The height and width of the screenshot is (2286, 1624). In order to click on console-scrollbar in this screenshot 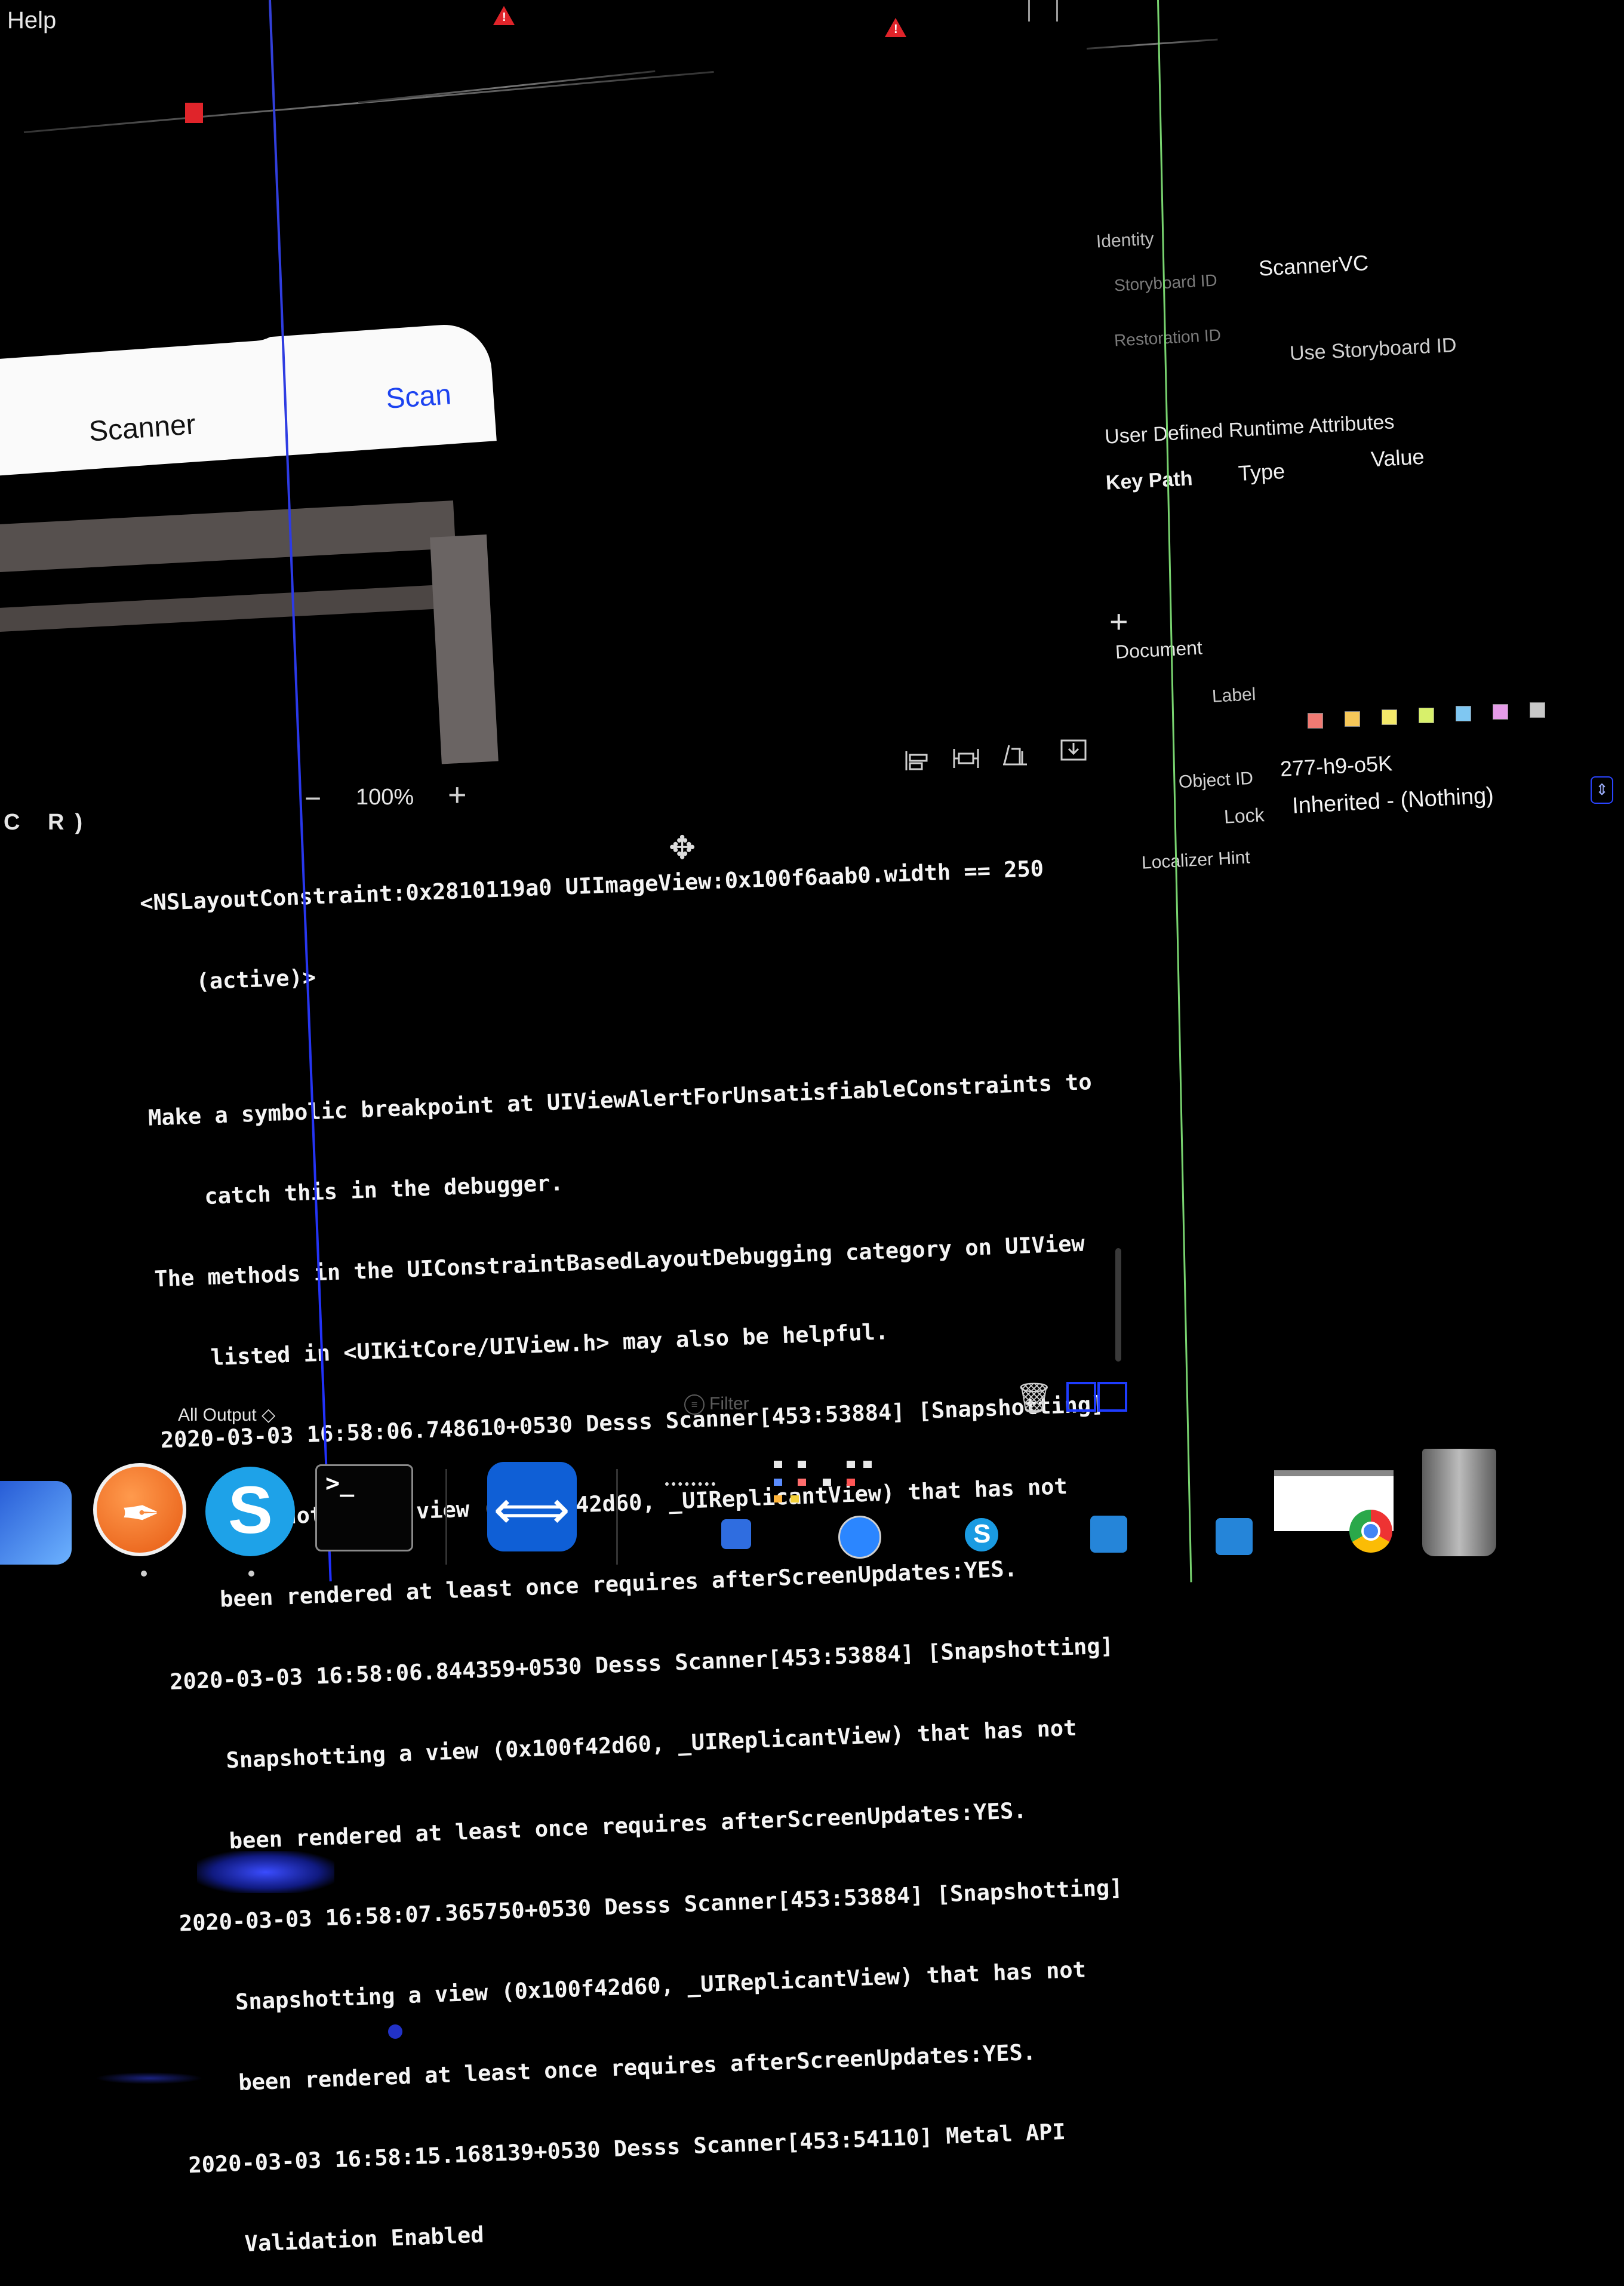, I will do `click(1118, 1305)`.